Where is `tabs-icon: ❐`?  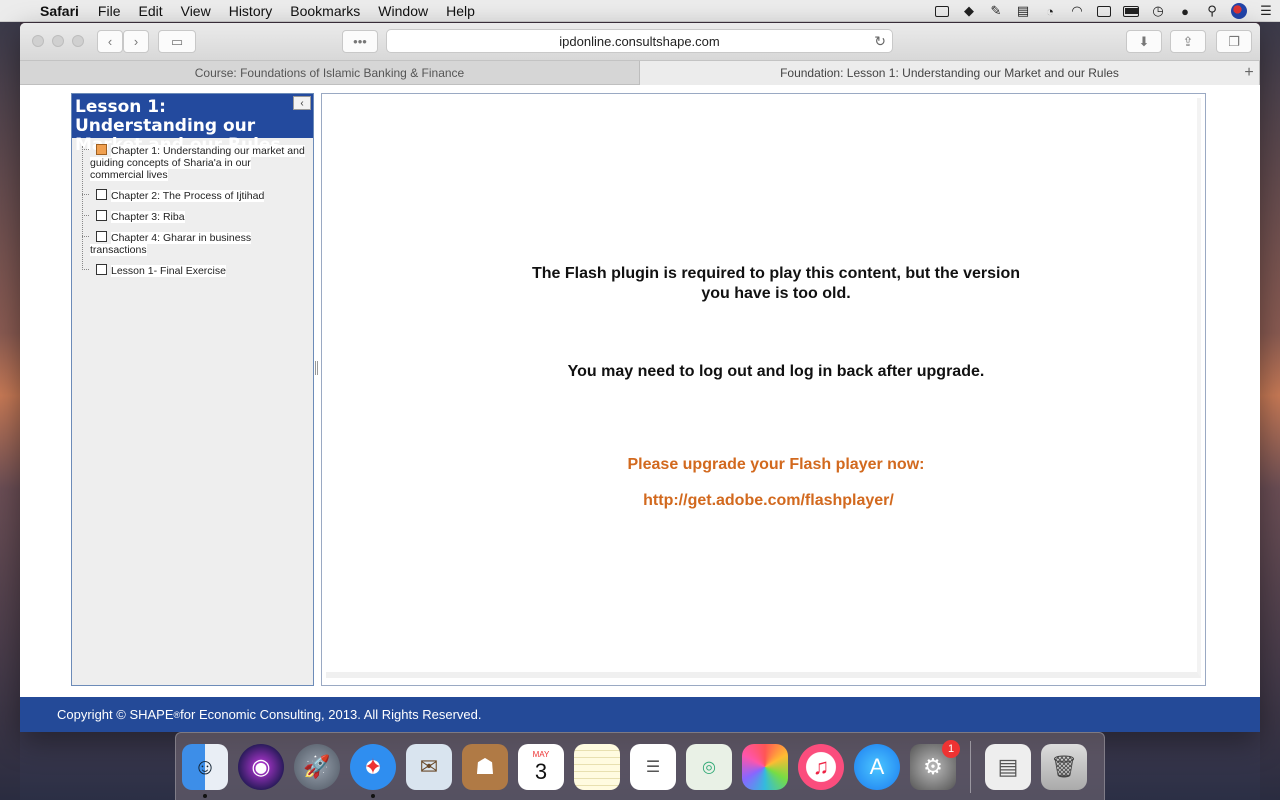 tabs-icon: ❐ is located at coordinates (1234, 41).